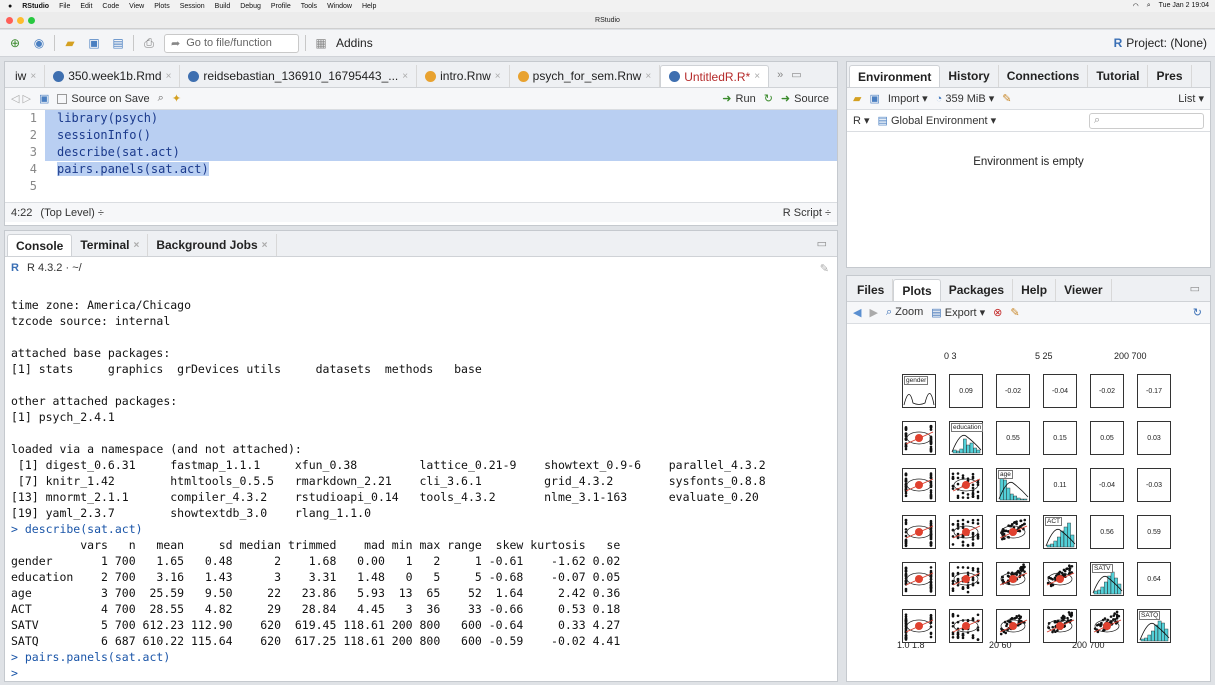 Image resolution: width=1215 pixels, height=685 pixels. Describe the element at coordinates (110, 245) in the screenshot. I see `tab-terminal: Terminal ×` at that location.